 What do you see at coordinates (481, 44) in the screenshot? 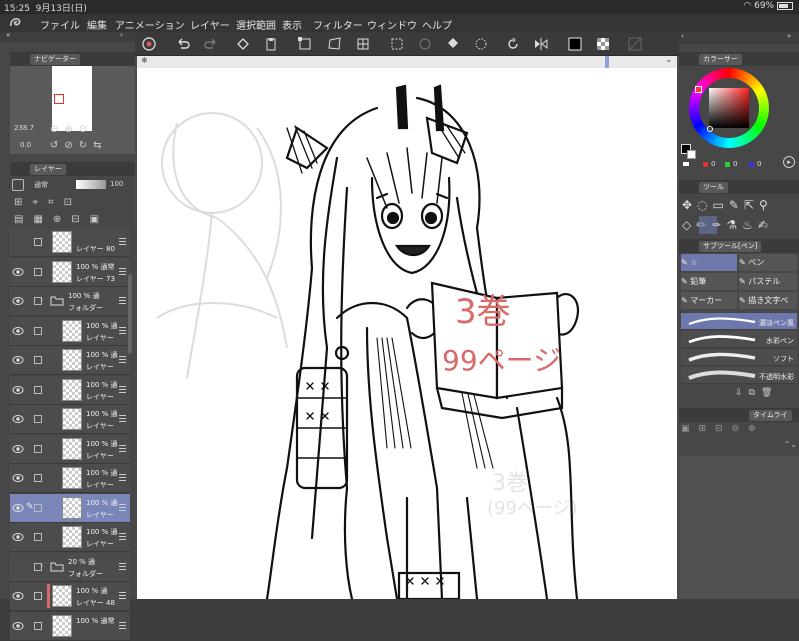
I see `loading-icon` at bounding box center [481, 44].